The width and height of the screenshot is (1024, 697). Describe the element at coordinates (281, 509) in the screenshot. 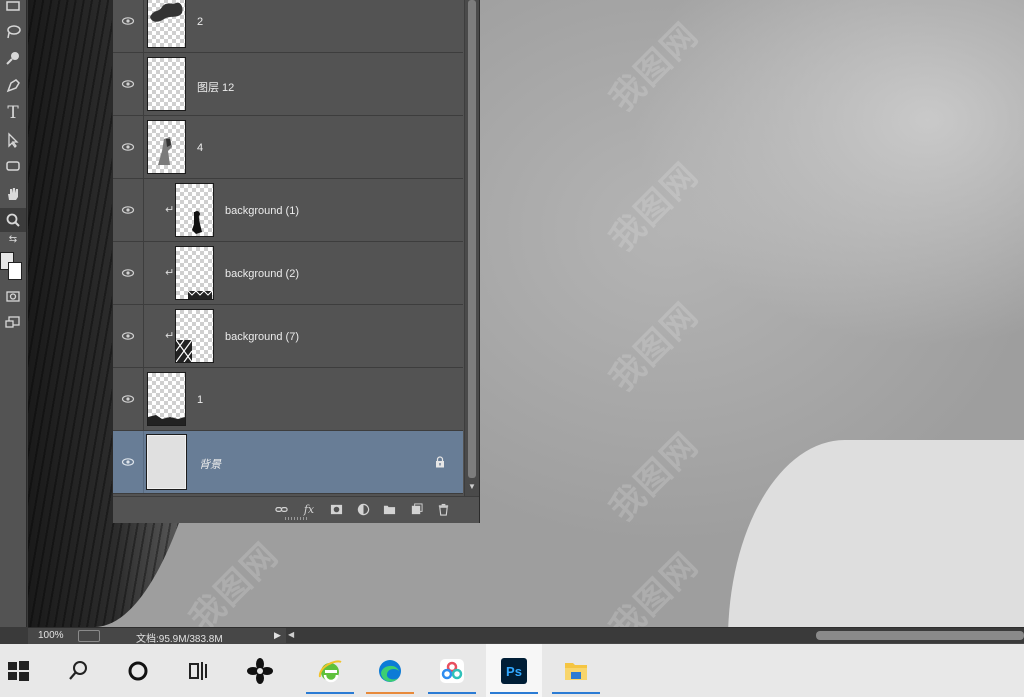

I see `link-icon` at that location.